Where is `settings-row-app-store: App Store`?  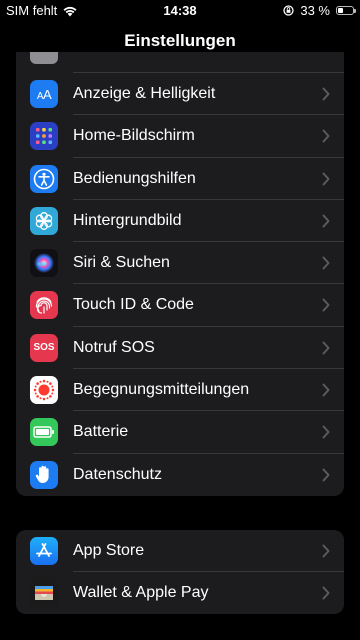 settings-row-app-store: App Store is located at coordinates (180, 551).